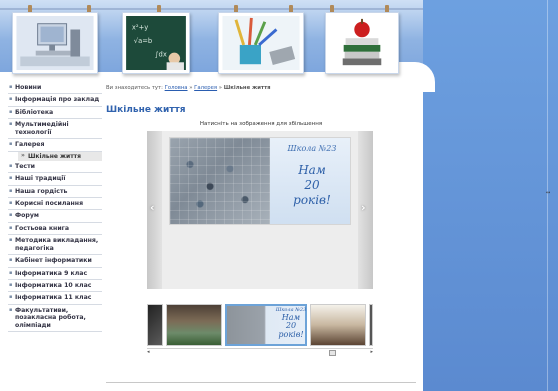 Image resolution: width=558 pixels, height=391 pixels. What do you see at coordinates (146, 110) in the screenshot?
I see `page-title: Шкільне життя` at bounding box center [146, 110].